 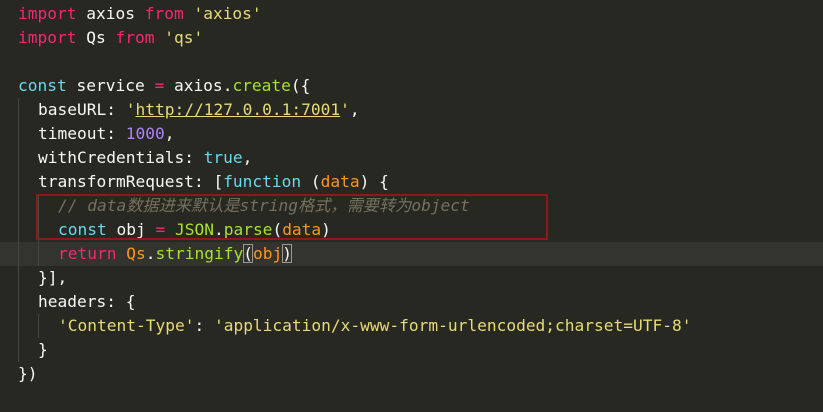 I want to click on matched-bracket: (, so click(x=248, y=253).